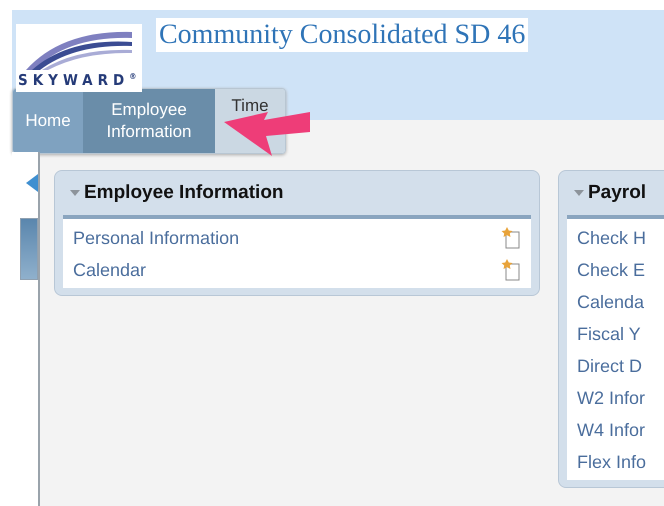  What do you see at coordinates (611, 238) in the screenshot?
I see `menu-link: Check H` at bounding box center [611, 238].